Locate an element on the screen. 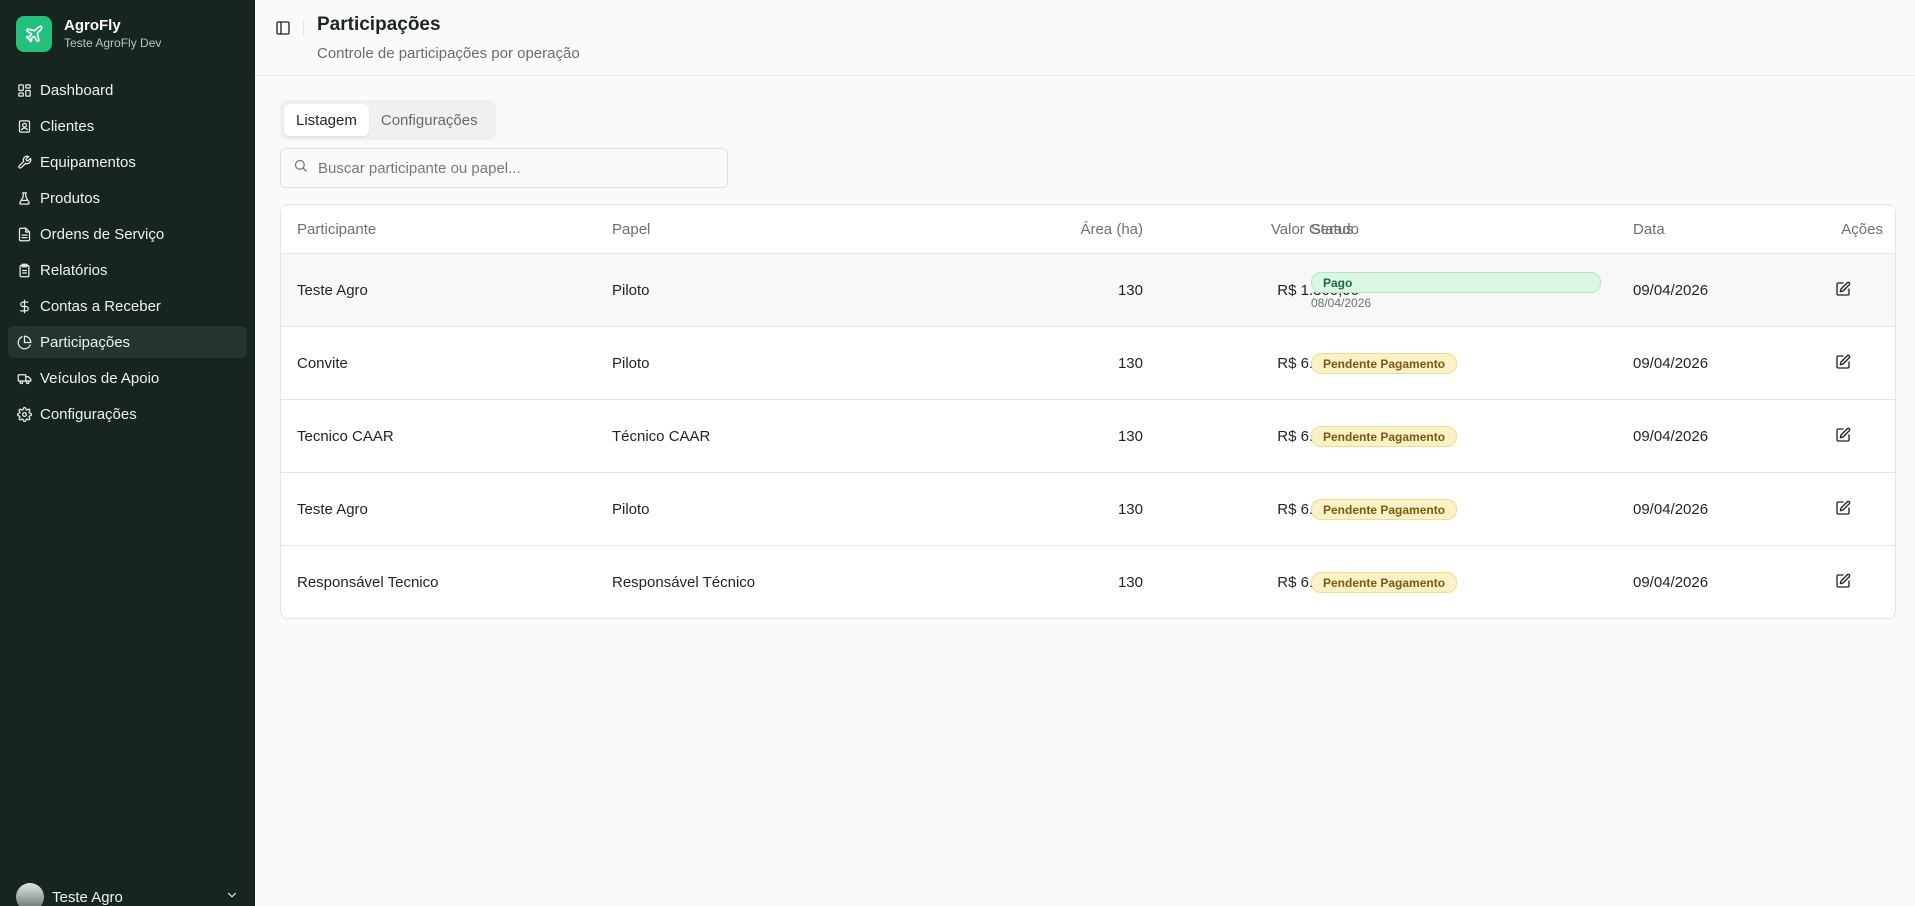  sidebar-item-label: Contas a Receber is located at coordinates (100, 306).